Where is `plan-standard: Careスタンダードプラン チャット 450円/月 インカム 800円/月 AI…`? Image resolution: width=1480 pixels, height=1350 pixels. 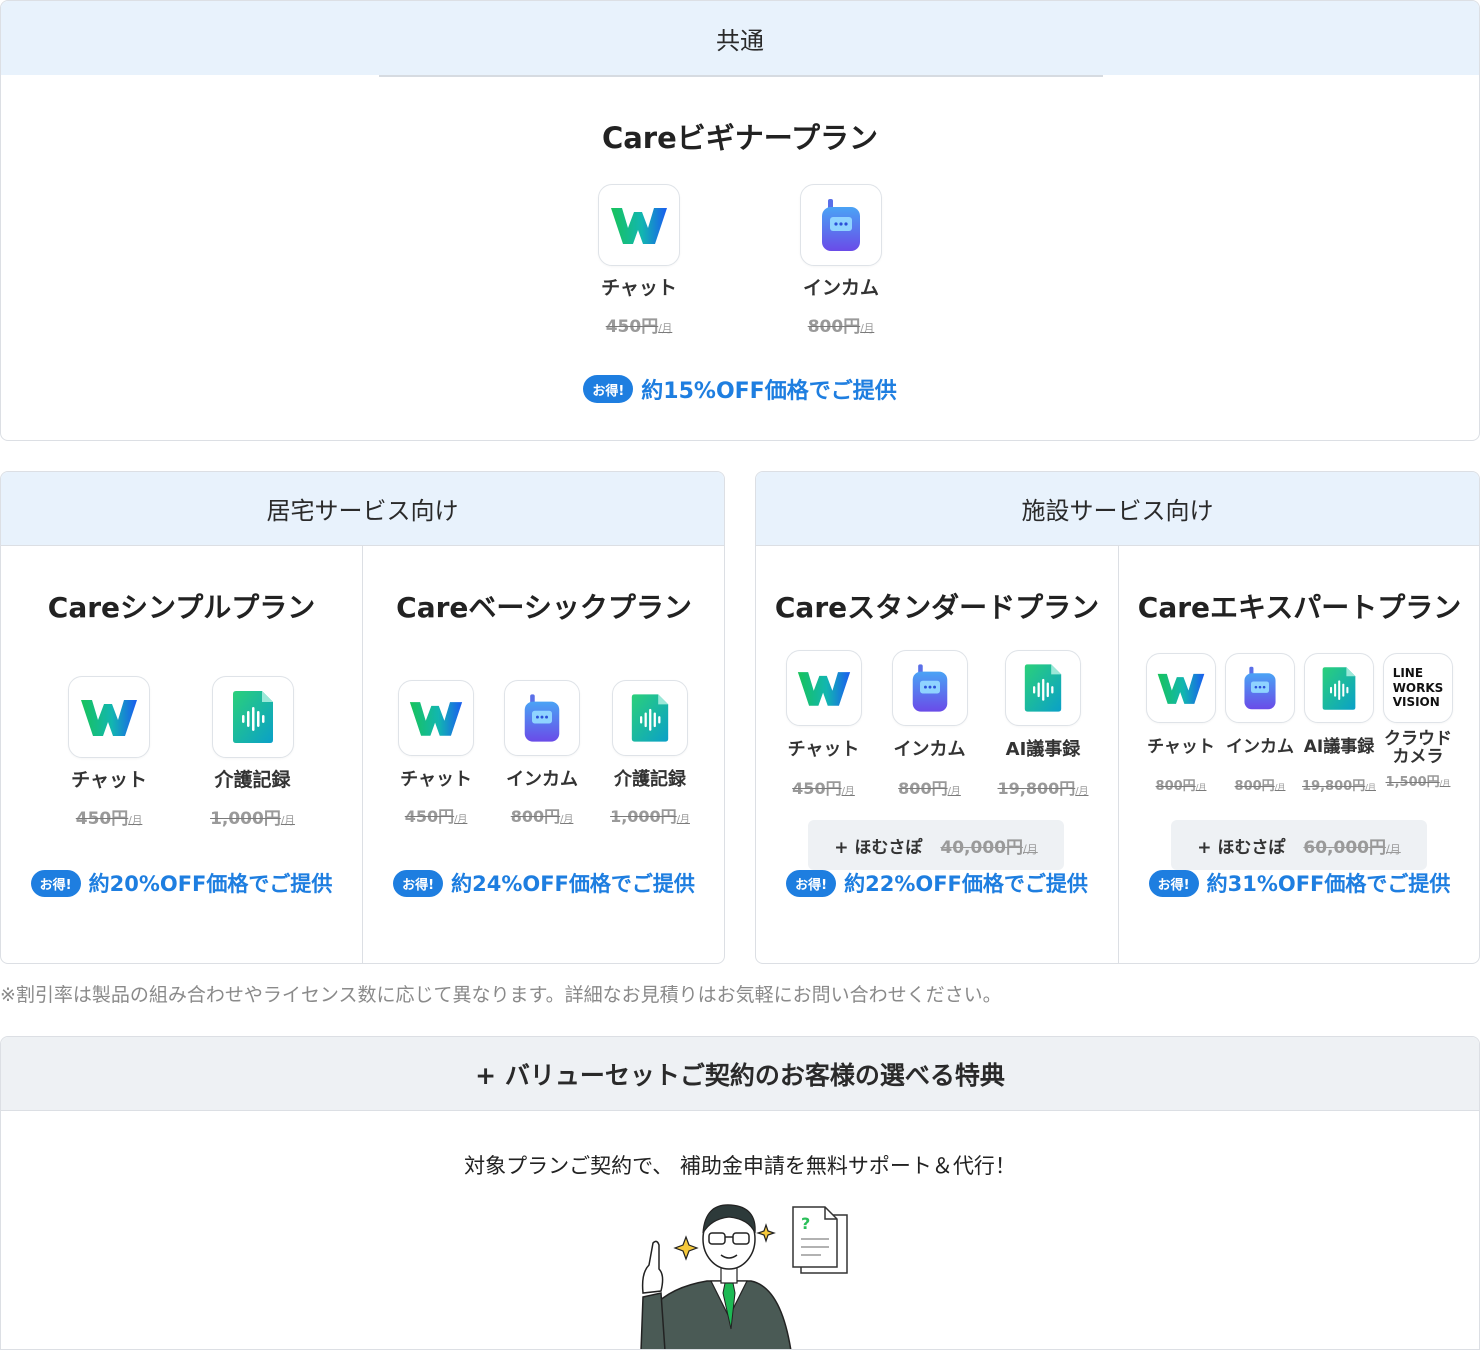 plan-standard: Careスタンダードプラン チャット 450円/月 インカム 800円/月 AI… is located at coordinates (937, 754).